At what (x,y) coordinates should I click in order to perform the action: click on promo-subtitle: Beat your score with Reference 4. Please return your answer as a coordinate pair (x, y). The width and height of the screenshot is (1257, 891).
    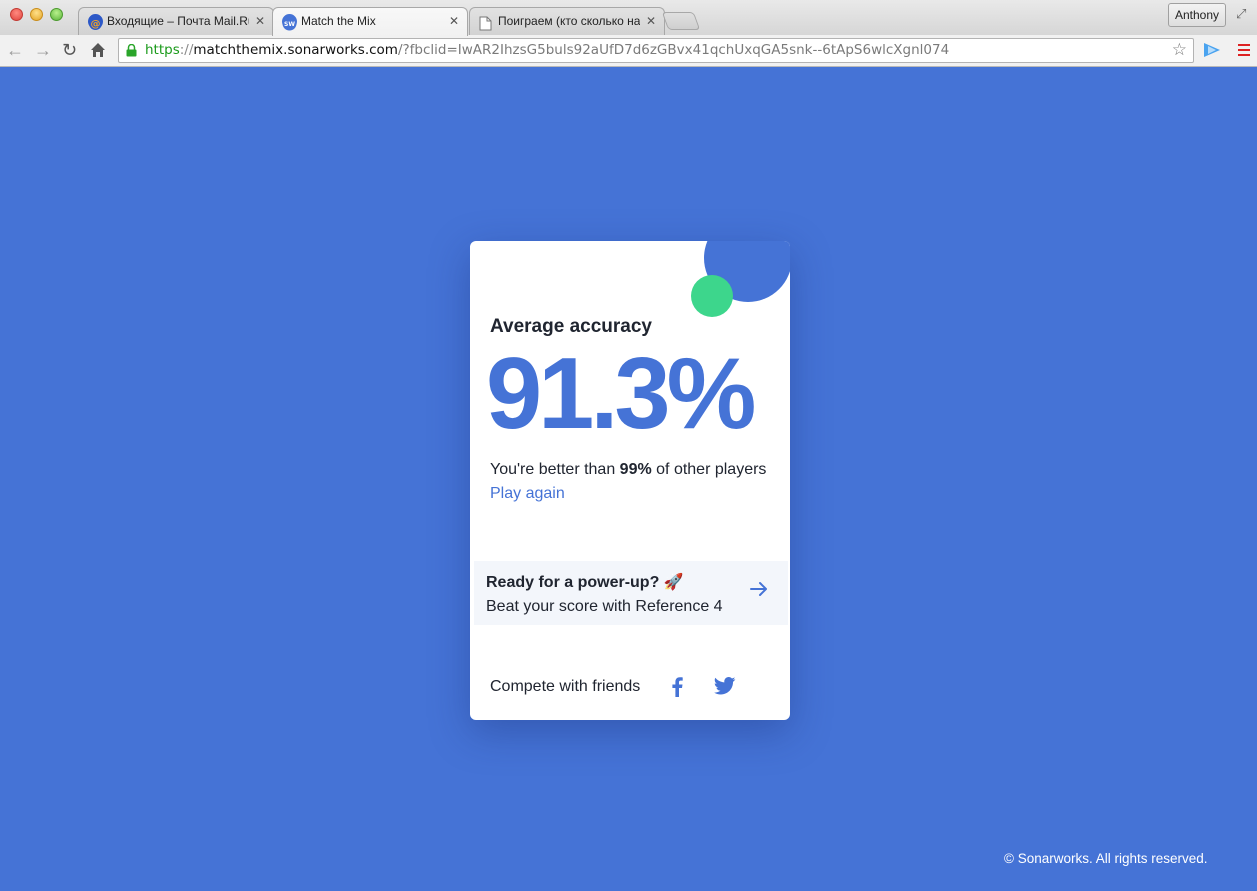
    Looking at the image, I should click on (604, 606).